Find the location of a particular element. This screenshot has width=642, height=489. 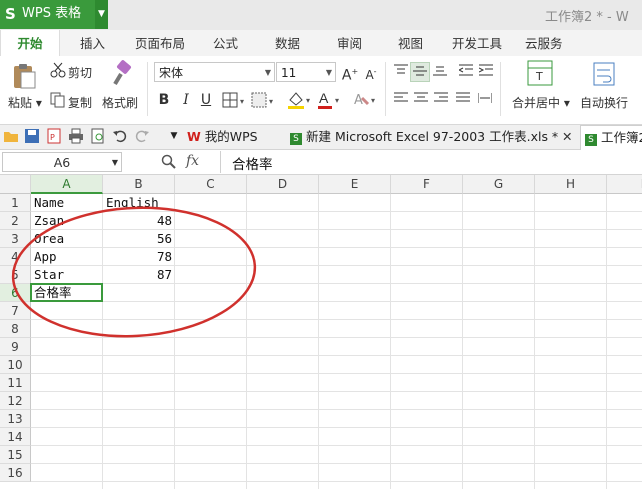

align-center-icon is located at coordinates (421, 100).